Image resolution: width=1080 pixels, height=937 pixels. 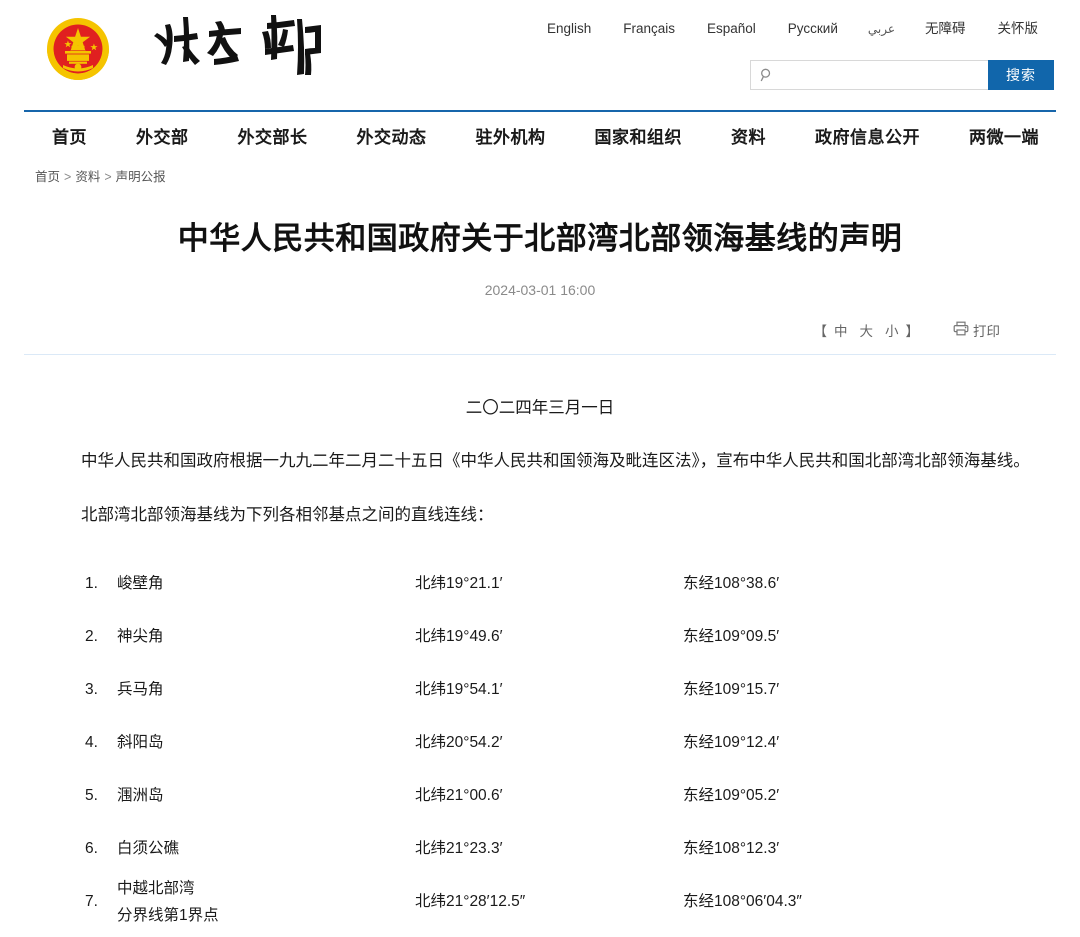 I want to click on row-index: 5., so click(x=91, y=795).